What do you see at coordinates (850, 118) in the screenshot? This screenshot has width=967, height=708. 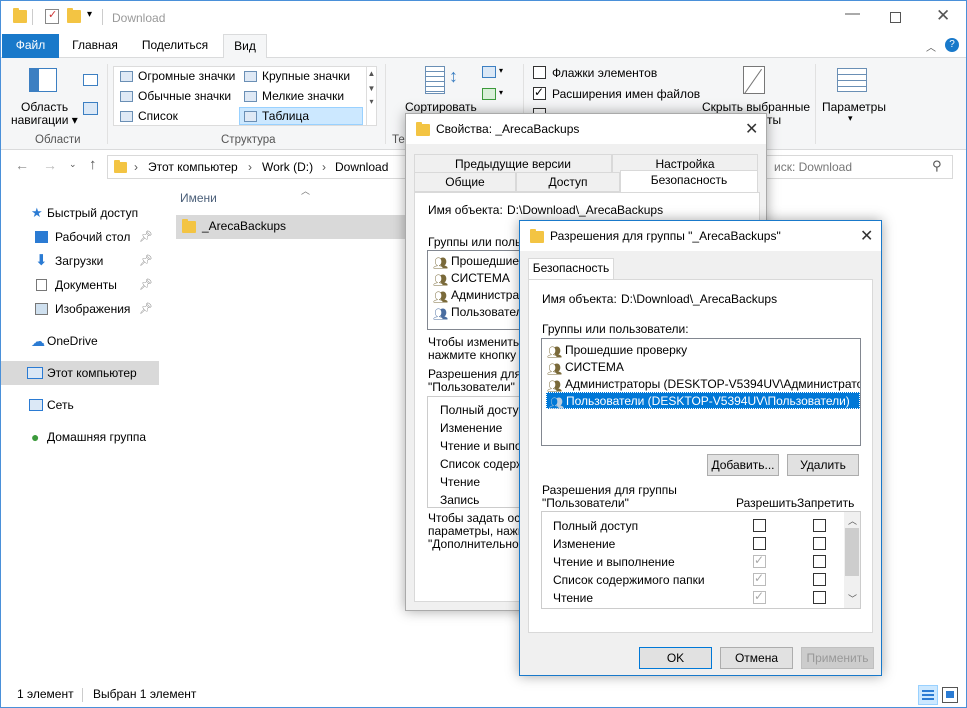 I see `options-dropdown-icon: ▾` at bounding box center [850, 118].